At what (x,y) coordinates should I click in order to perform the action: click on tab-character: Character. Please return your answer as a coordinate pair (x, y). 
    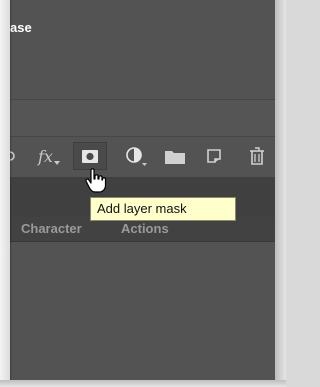
    Looking at the image, I should click on (51, 228).